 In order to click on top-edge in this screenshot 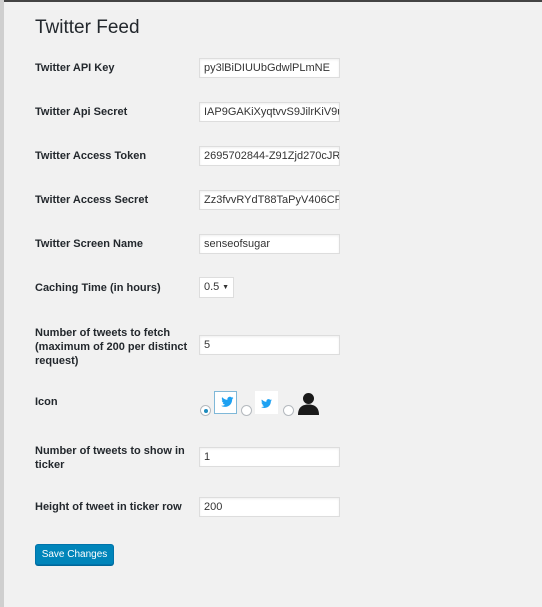, I will do `click(271, 1)`.